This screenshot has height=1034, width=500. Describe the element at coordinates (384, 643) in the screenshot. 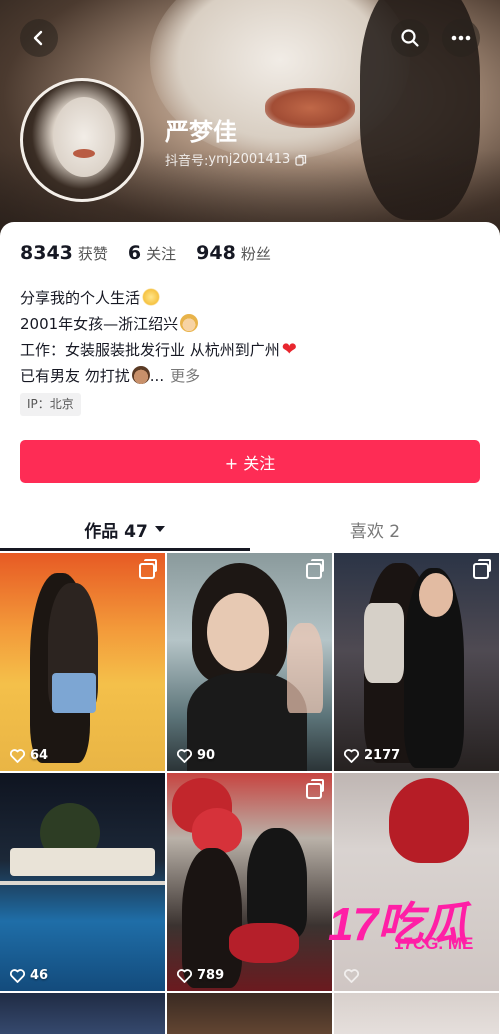

I see `tile-shirt` at that location.